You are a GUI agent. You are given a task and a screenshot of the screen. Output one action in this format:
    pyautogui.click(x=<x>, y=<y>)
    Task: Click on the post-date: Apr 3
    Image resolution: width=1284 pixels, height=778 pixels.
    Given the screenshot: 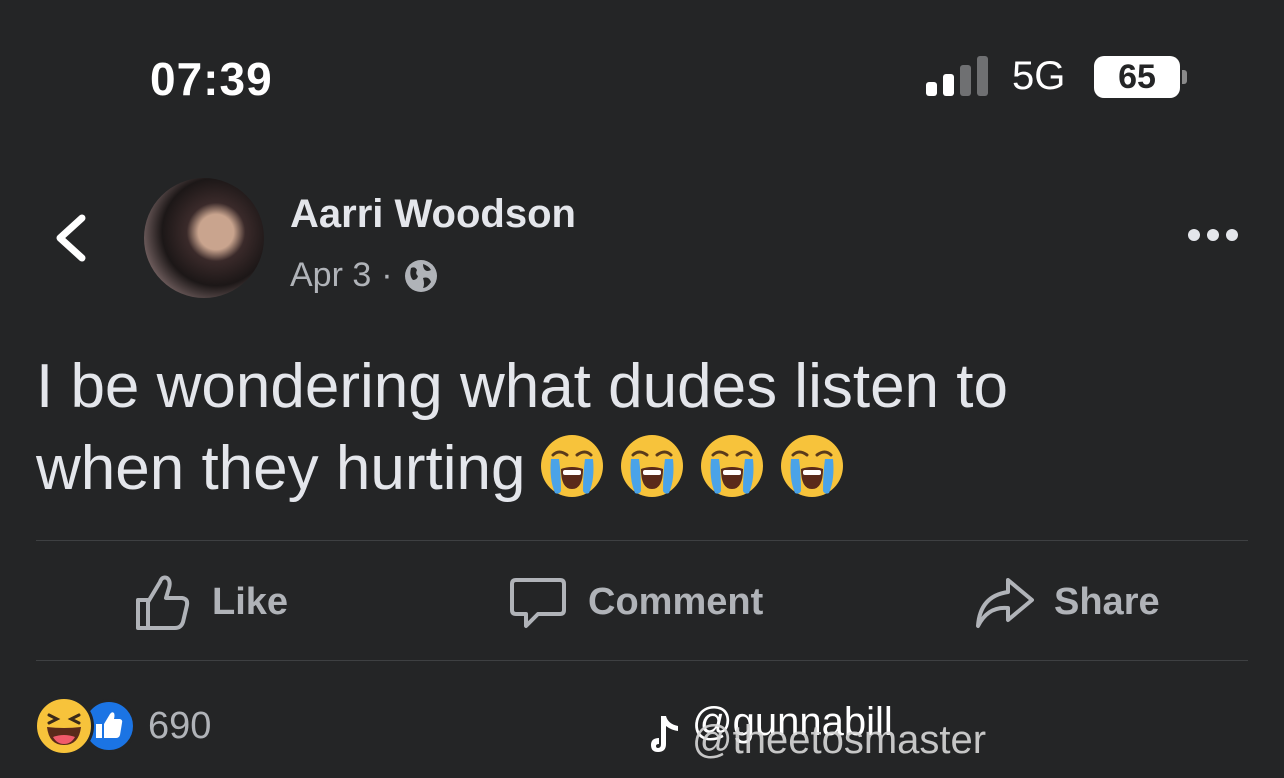 What is the action you would take?
    pyautogui.click(x=330, y=275)
    